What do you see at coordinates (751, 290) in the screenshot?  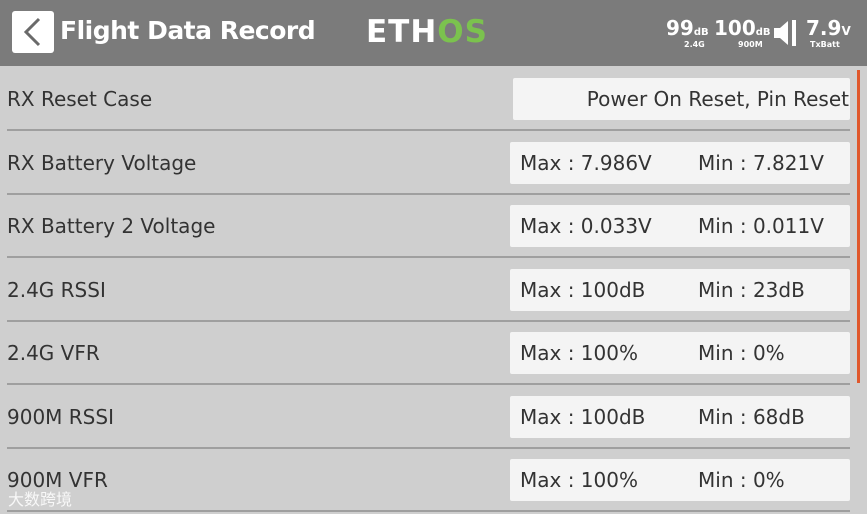 I see `min-value: Min : 23dB` at bounding box center [751, 290].